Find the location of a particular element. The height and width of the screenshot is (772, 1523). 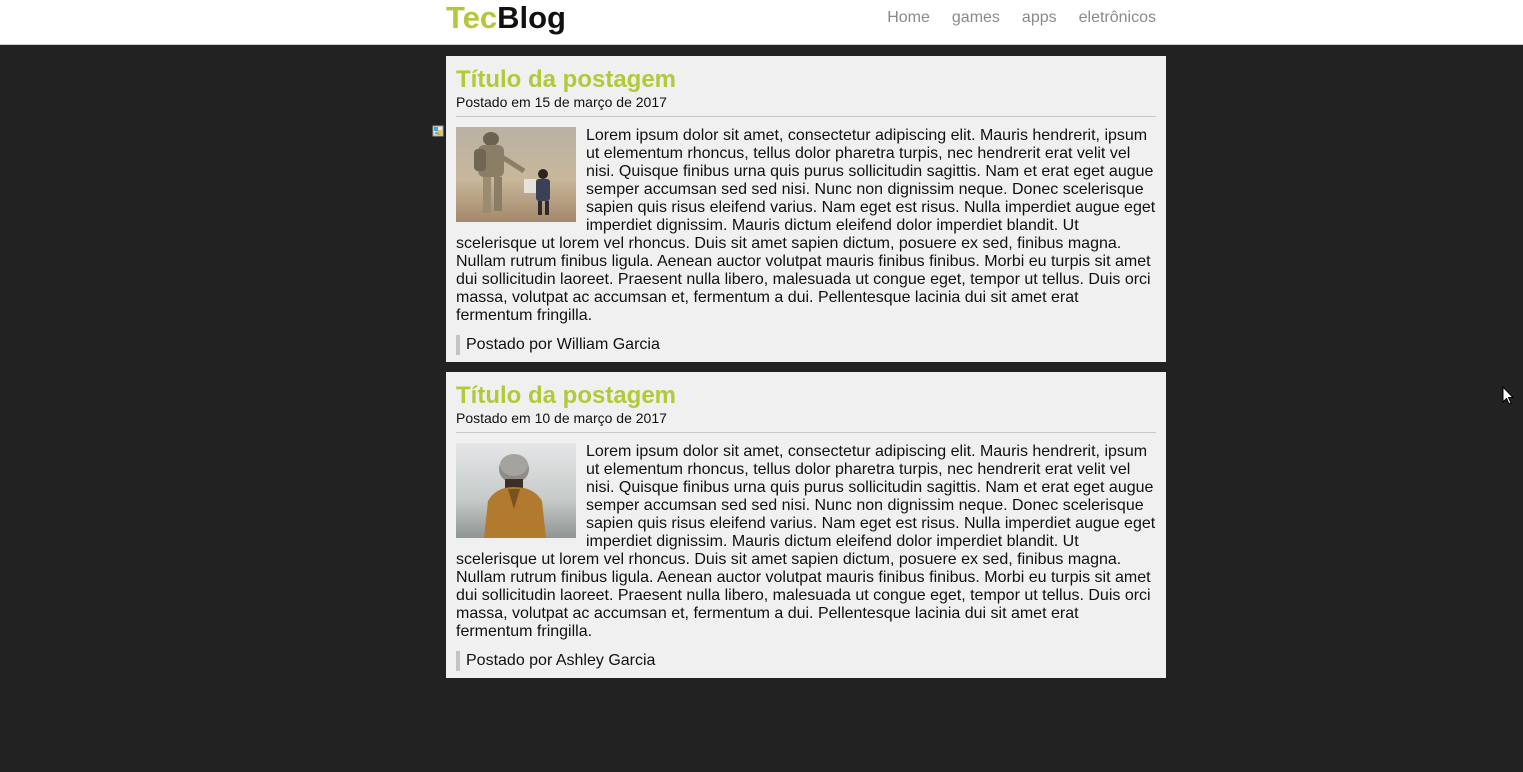

site-logo: TecBlog is located at coordinates (506, 18).